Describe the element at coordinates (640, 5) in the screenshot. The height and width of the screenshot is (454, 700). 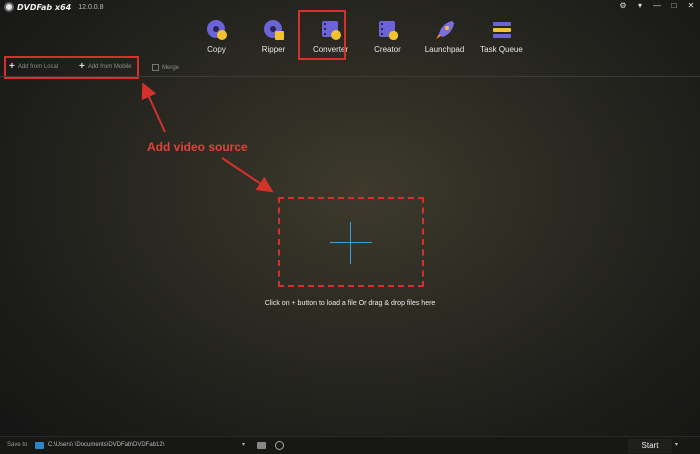
I see `menu-icon: ▾` at that location.